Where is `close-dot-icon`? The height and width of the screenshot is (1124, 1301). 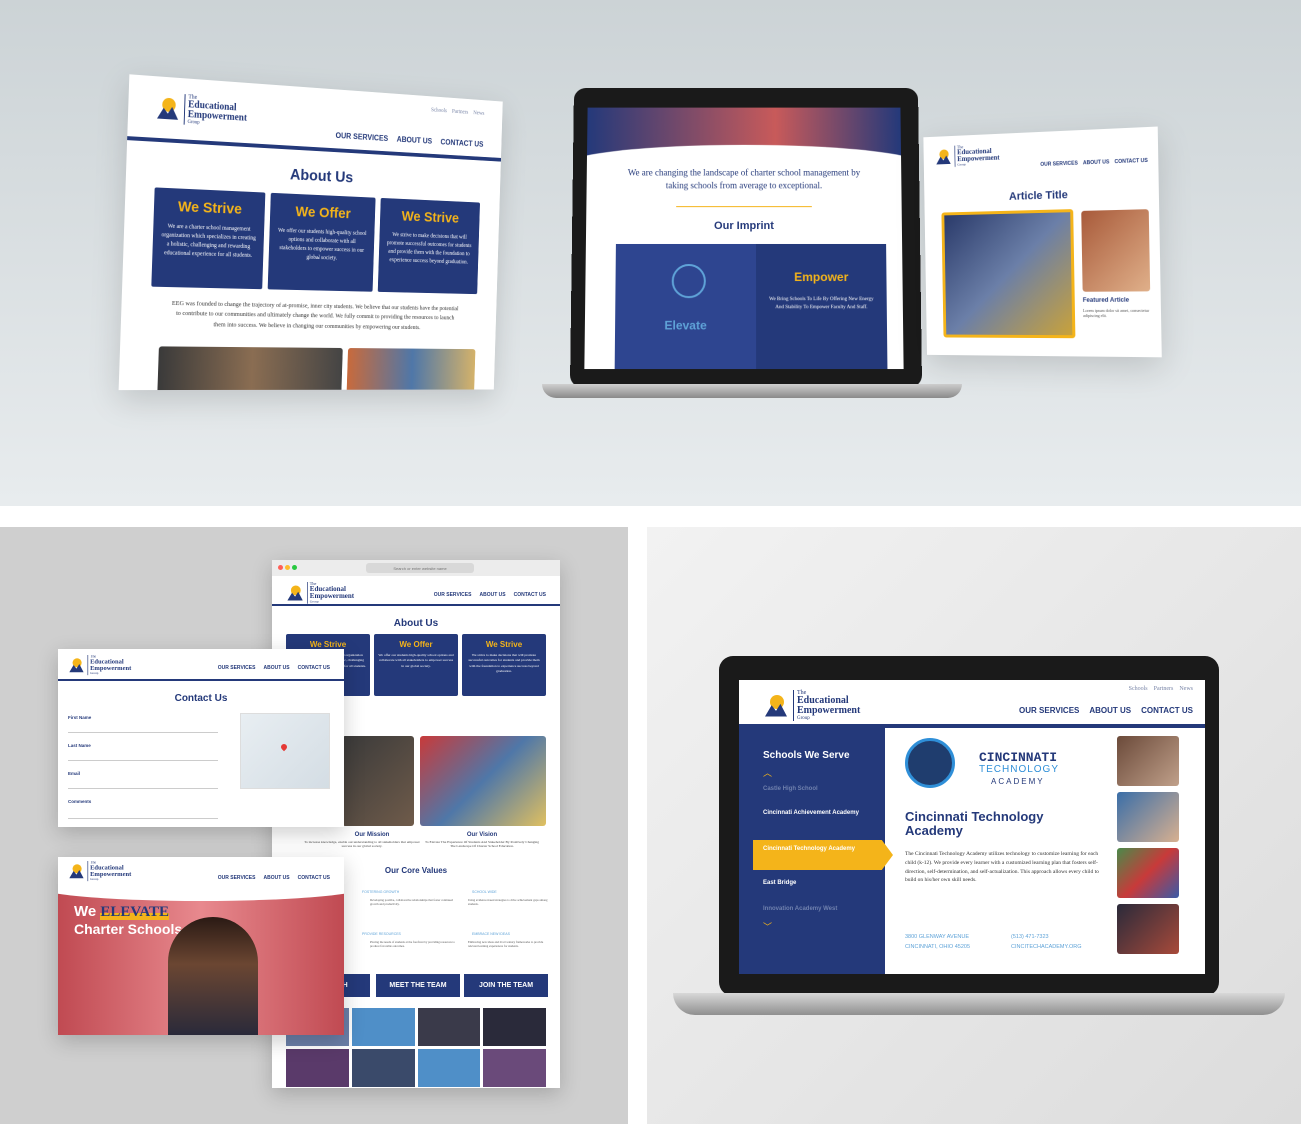 close-dot-icon is located at coordinates (280, 567).